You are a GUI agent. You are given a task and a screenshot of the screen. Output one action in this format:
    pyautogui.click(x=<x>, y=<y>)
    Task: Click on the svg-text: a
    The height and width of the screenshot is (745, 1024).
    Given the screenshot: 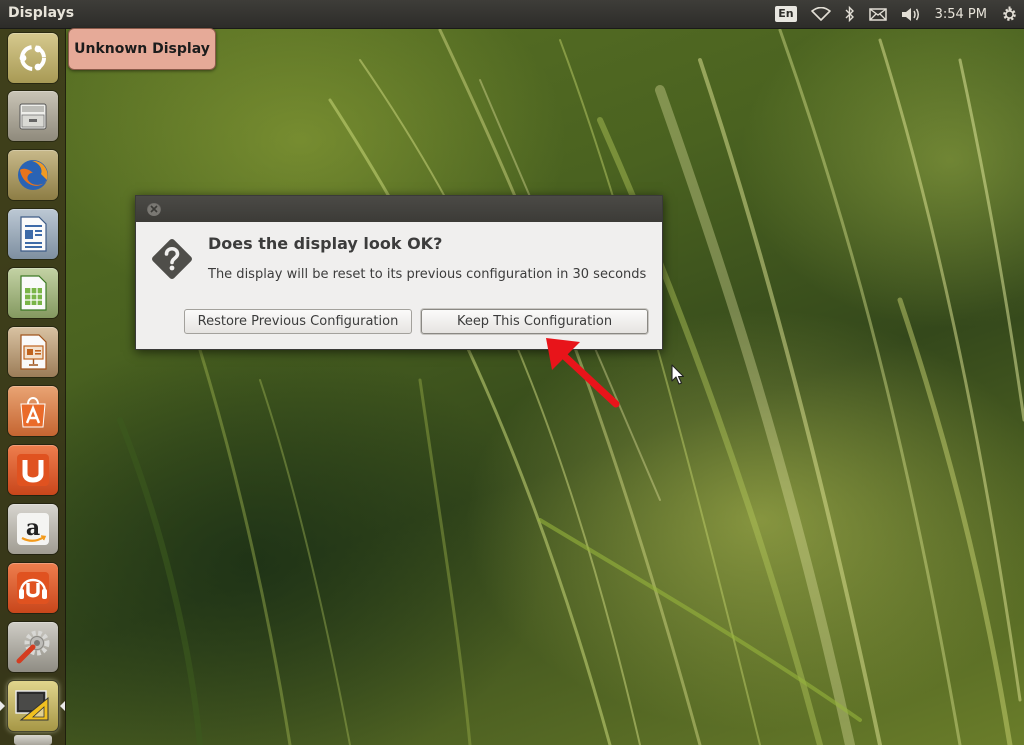 What is the action you would take?
    pyautogui.click(x=33, y=528)
    